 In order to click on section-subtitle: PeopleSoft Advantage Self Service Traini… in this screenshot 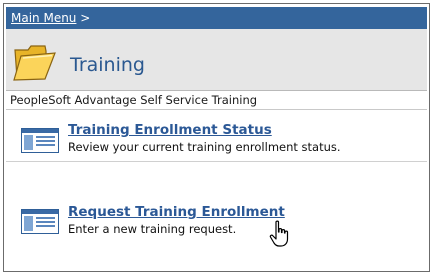, I will do `click(216, 101)`.